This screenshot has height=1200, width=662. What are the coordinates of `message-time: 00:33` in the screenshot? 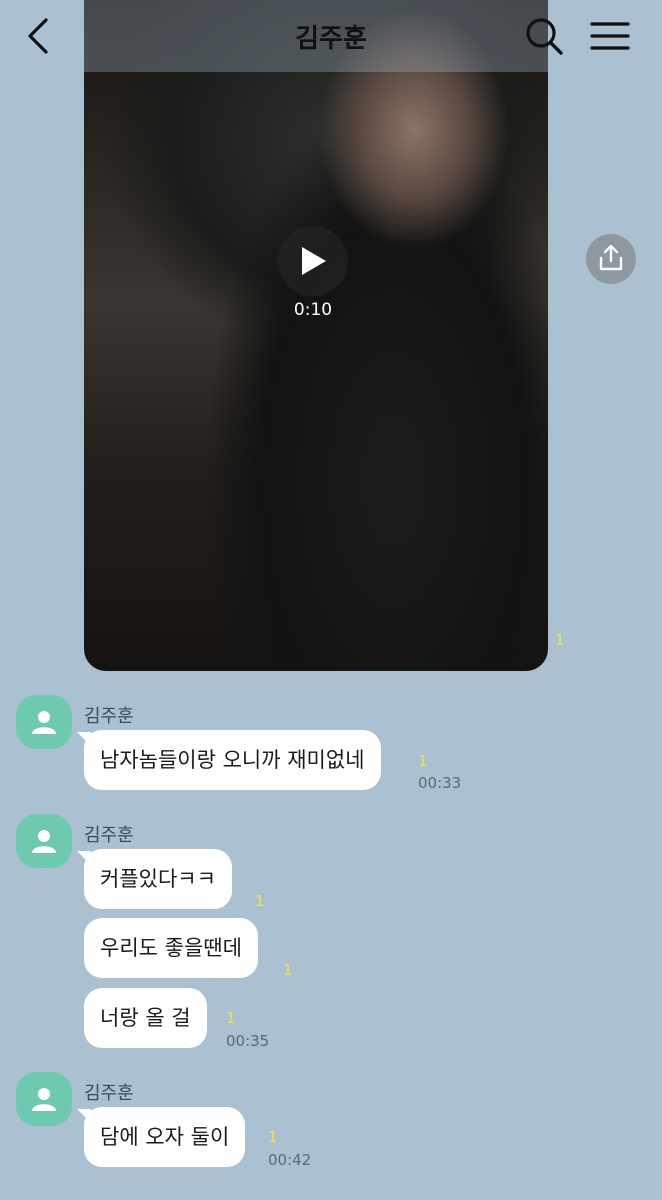 It's located at (440, 783).